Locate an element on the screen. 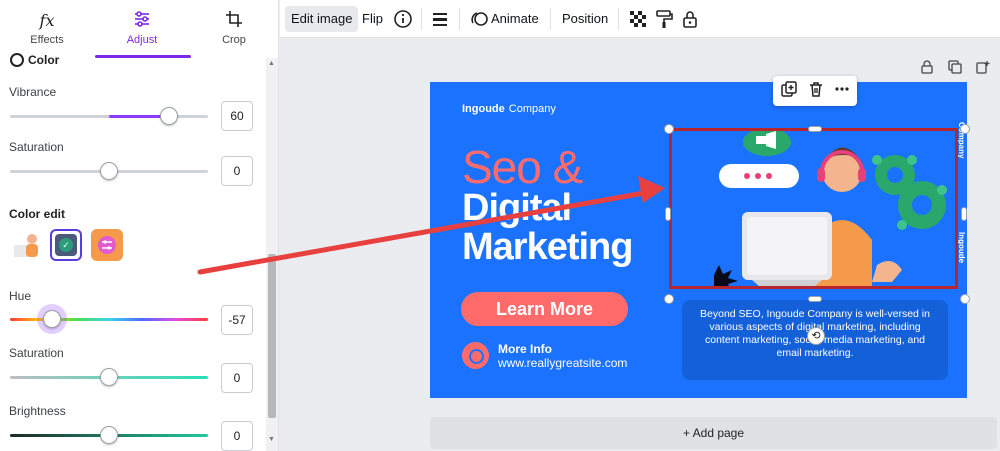 The height and width of the screenshot is (451, 1000). vibrance-label: Vibrance is located at coordinates (33, 92).